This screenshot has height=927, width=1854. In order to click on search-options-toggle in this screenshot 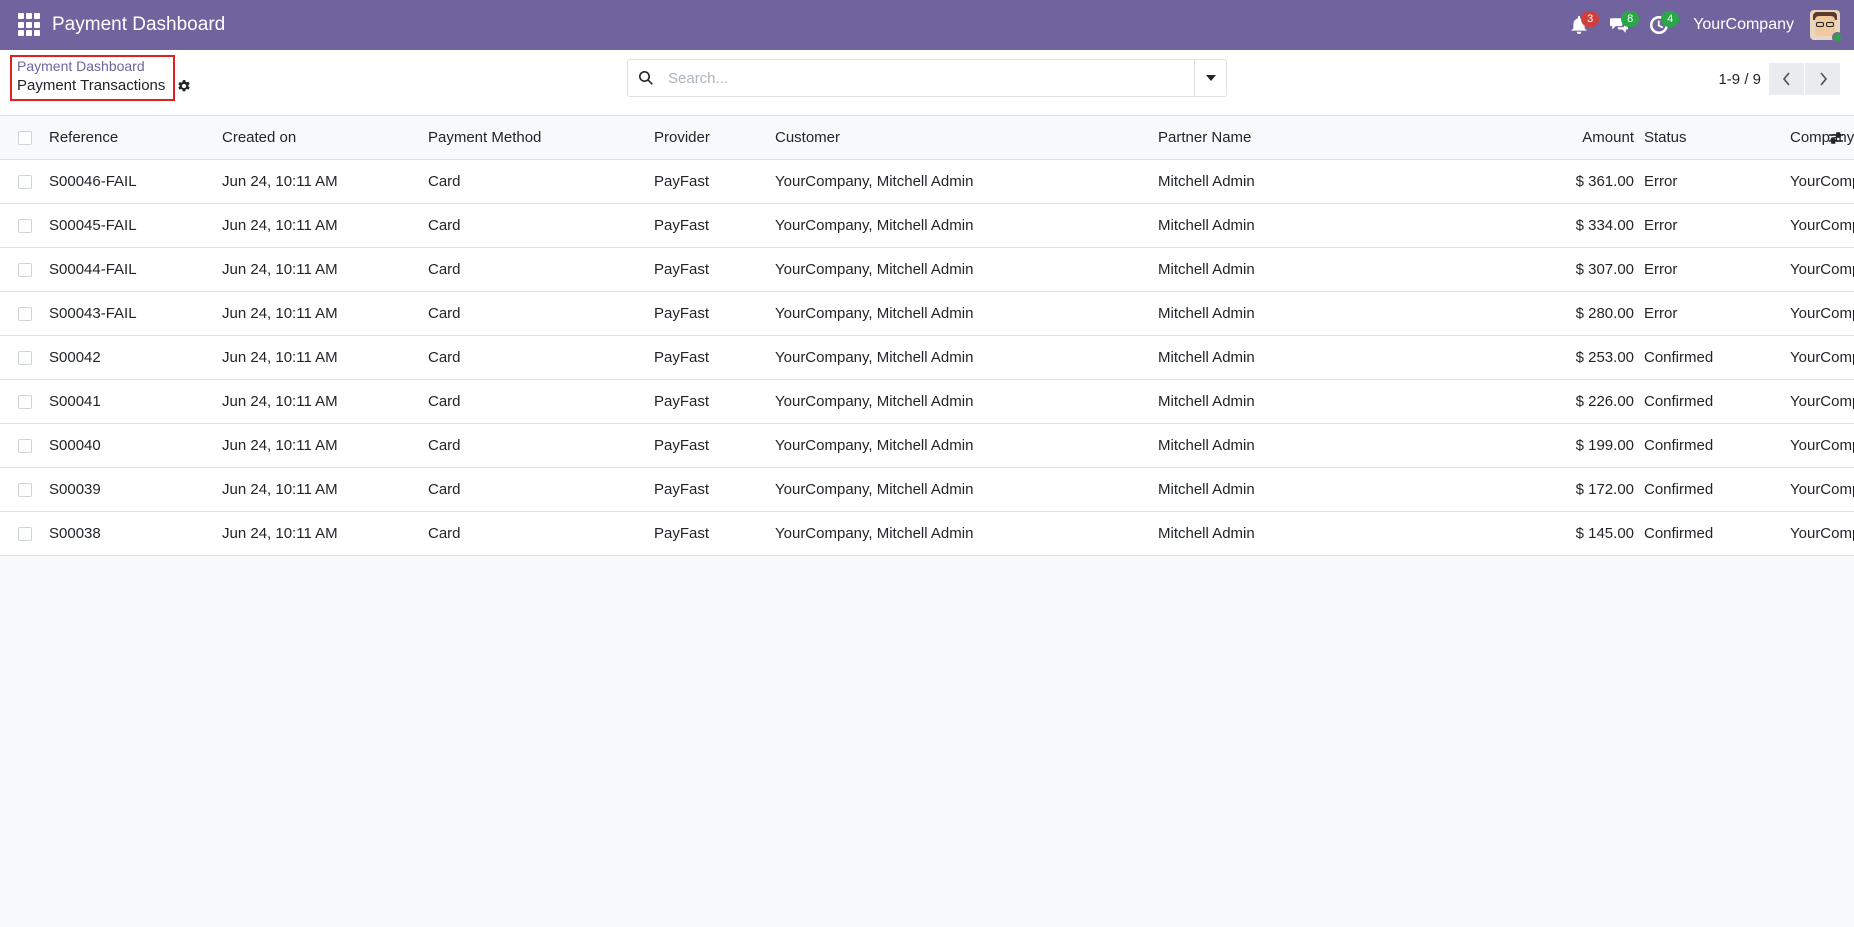, I will do `click(1210, 78)`.